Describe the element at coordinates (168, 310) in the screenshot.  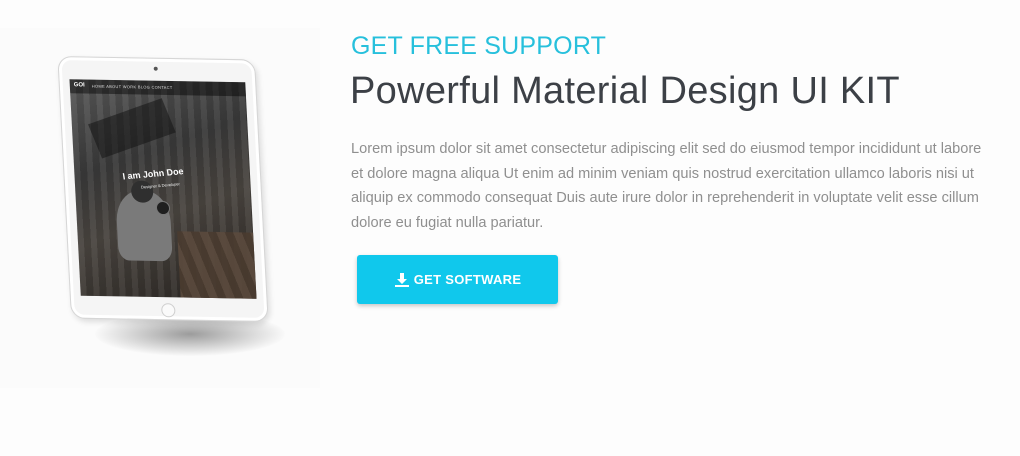
I see `tablet-home-button` at that location.